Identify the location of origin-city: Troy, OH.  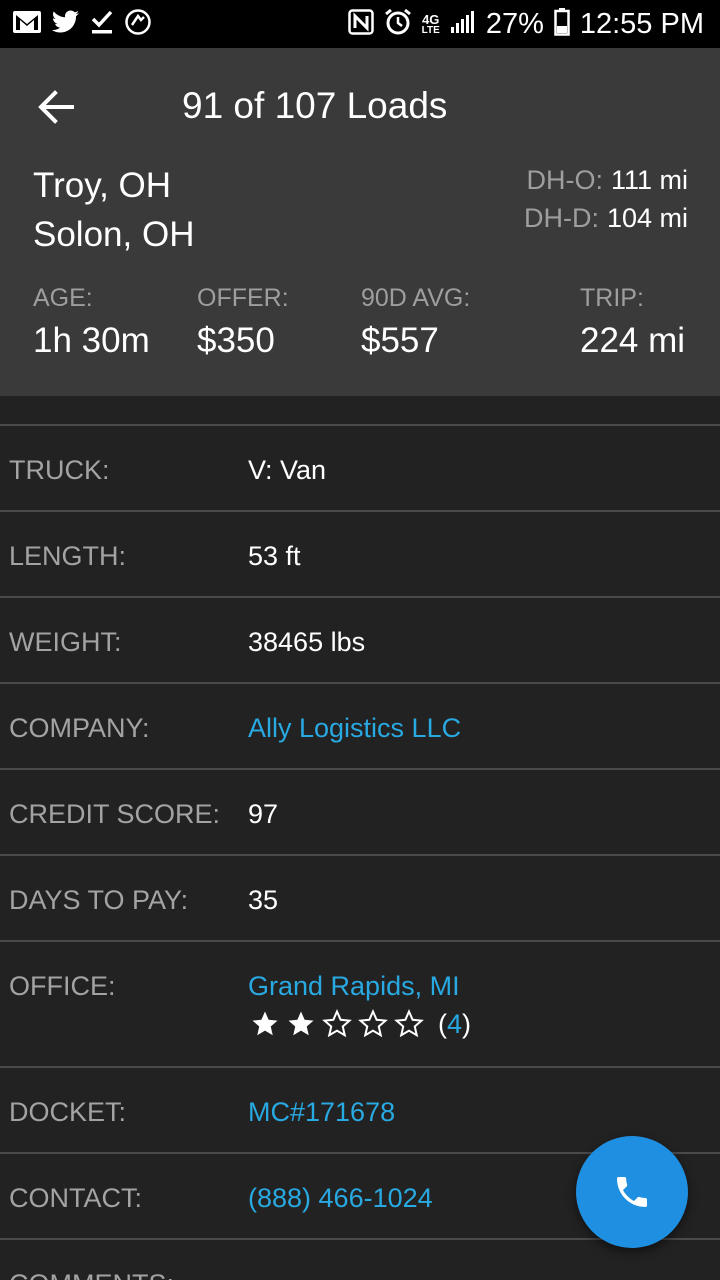
(102, 185).